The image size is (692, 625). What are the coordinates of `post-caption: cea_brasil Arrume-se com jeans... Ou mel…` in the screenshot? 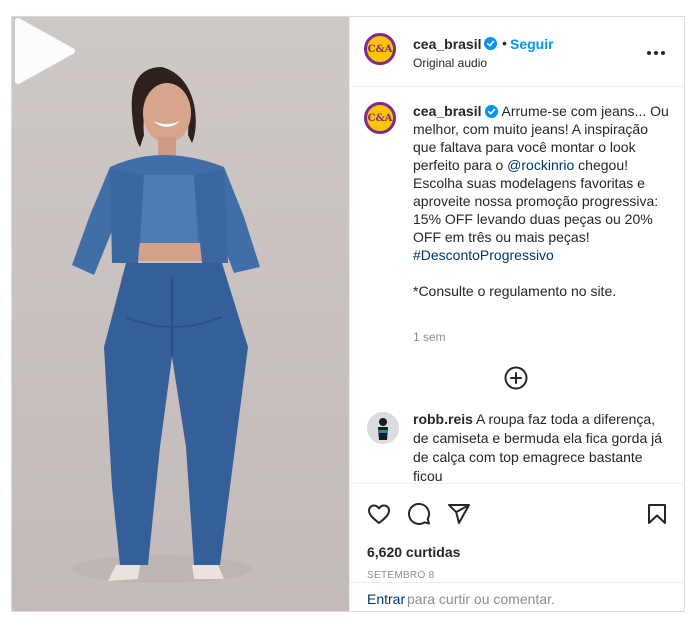 It's located at (543, 201).